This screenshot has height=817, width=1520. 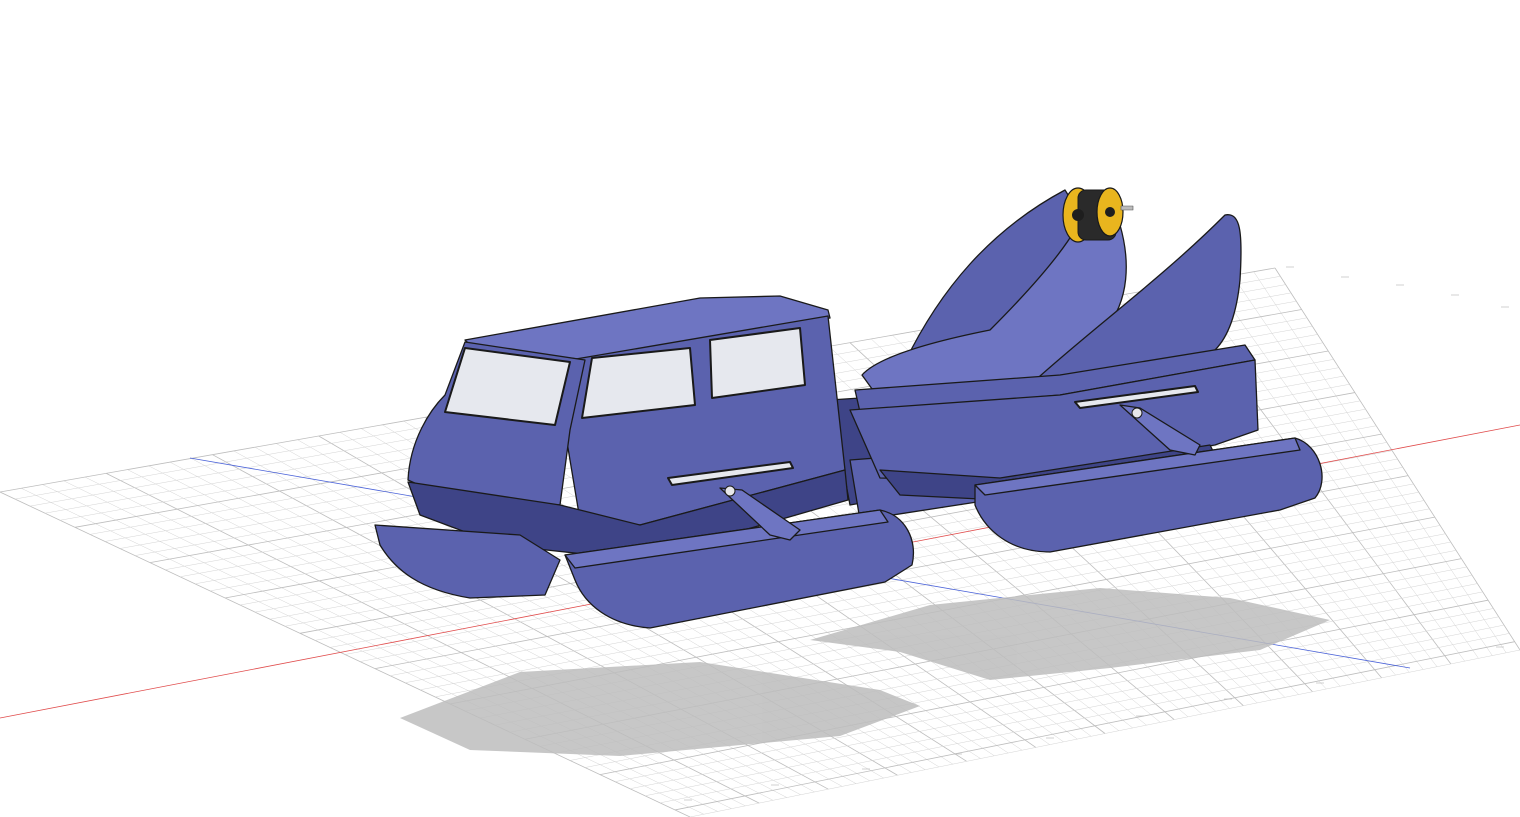 What do you see at coordinates (1137, 413) in the screenshot?
I see `rear-pivot` at bounding box center [1137, 413].